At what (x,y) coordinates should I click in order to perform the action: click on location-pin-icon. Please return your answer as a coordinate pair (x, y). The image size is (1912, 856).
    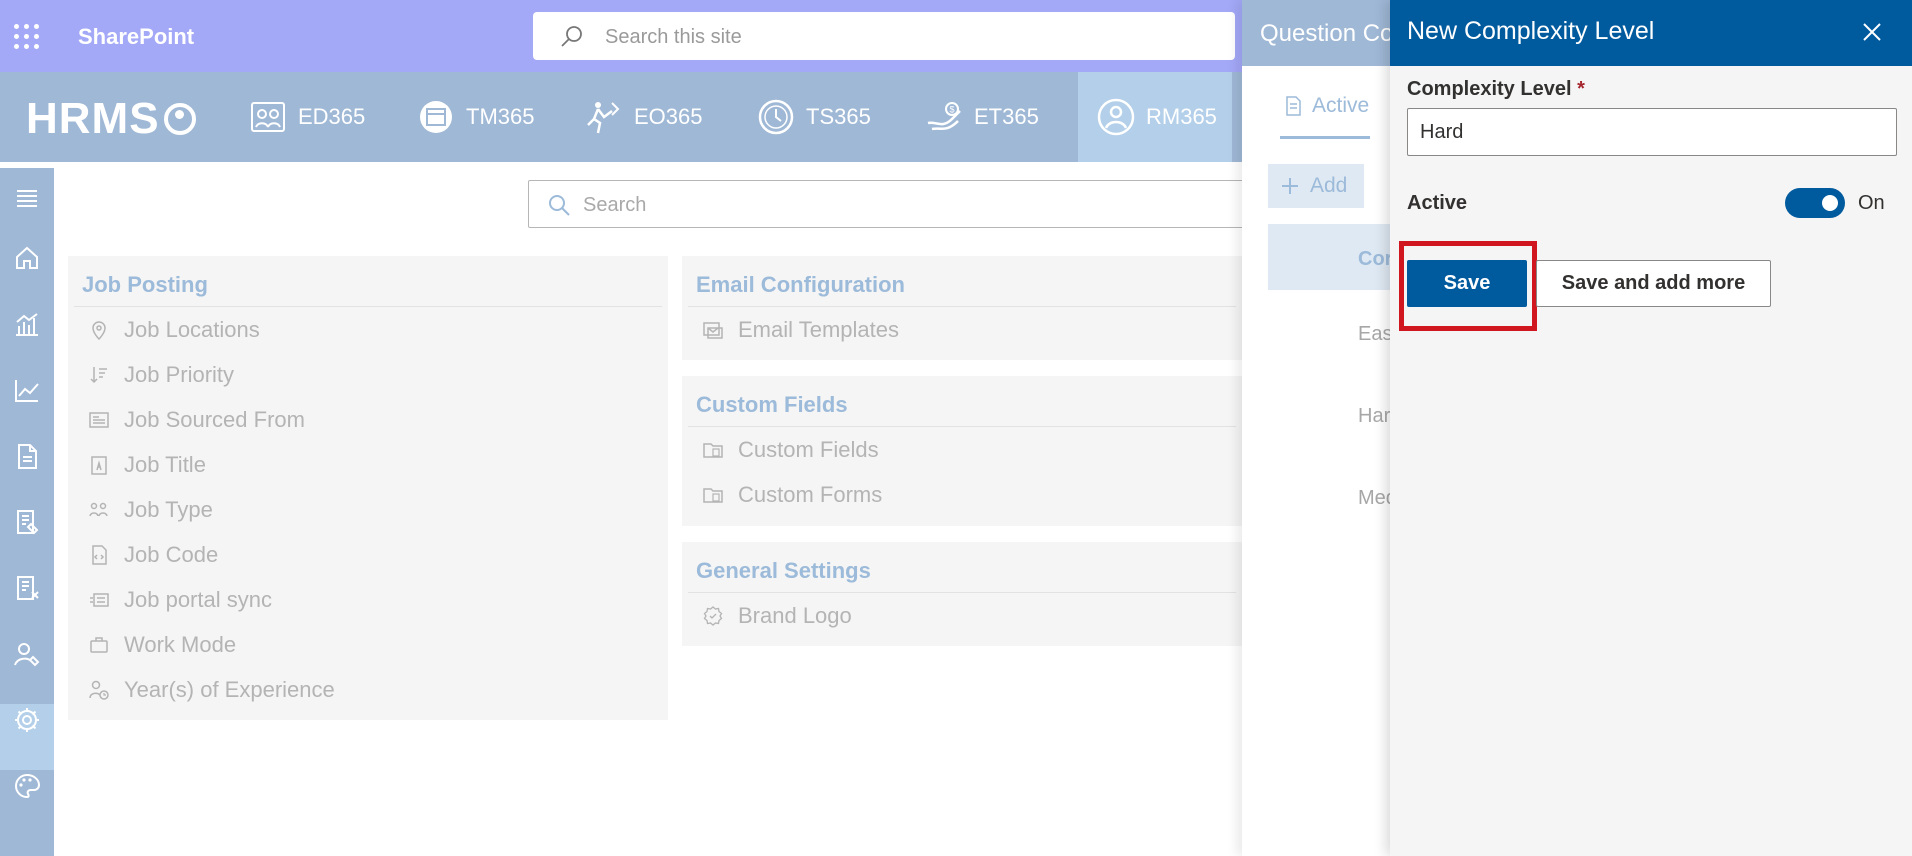
    Looking at the image, I should click on (99, 330).